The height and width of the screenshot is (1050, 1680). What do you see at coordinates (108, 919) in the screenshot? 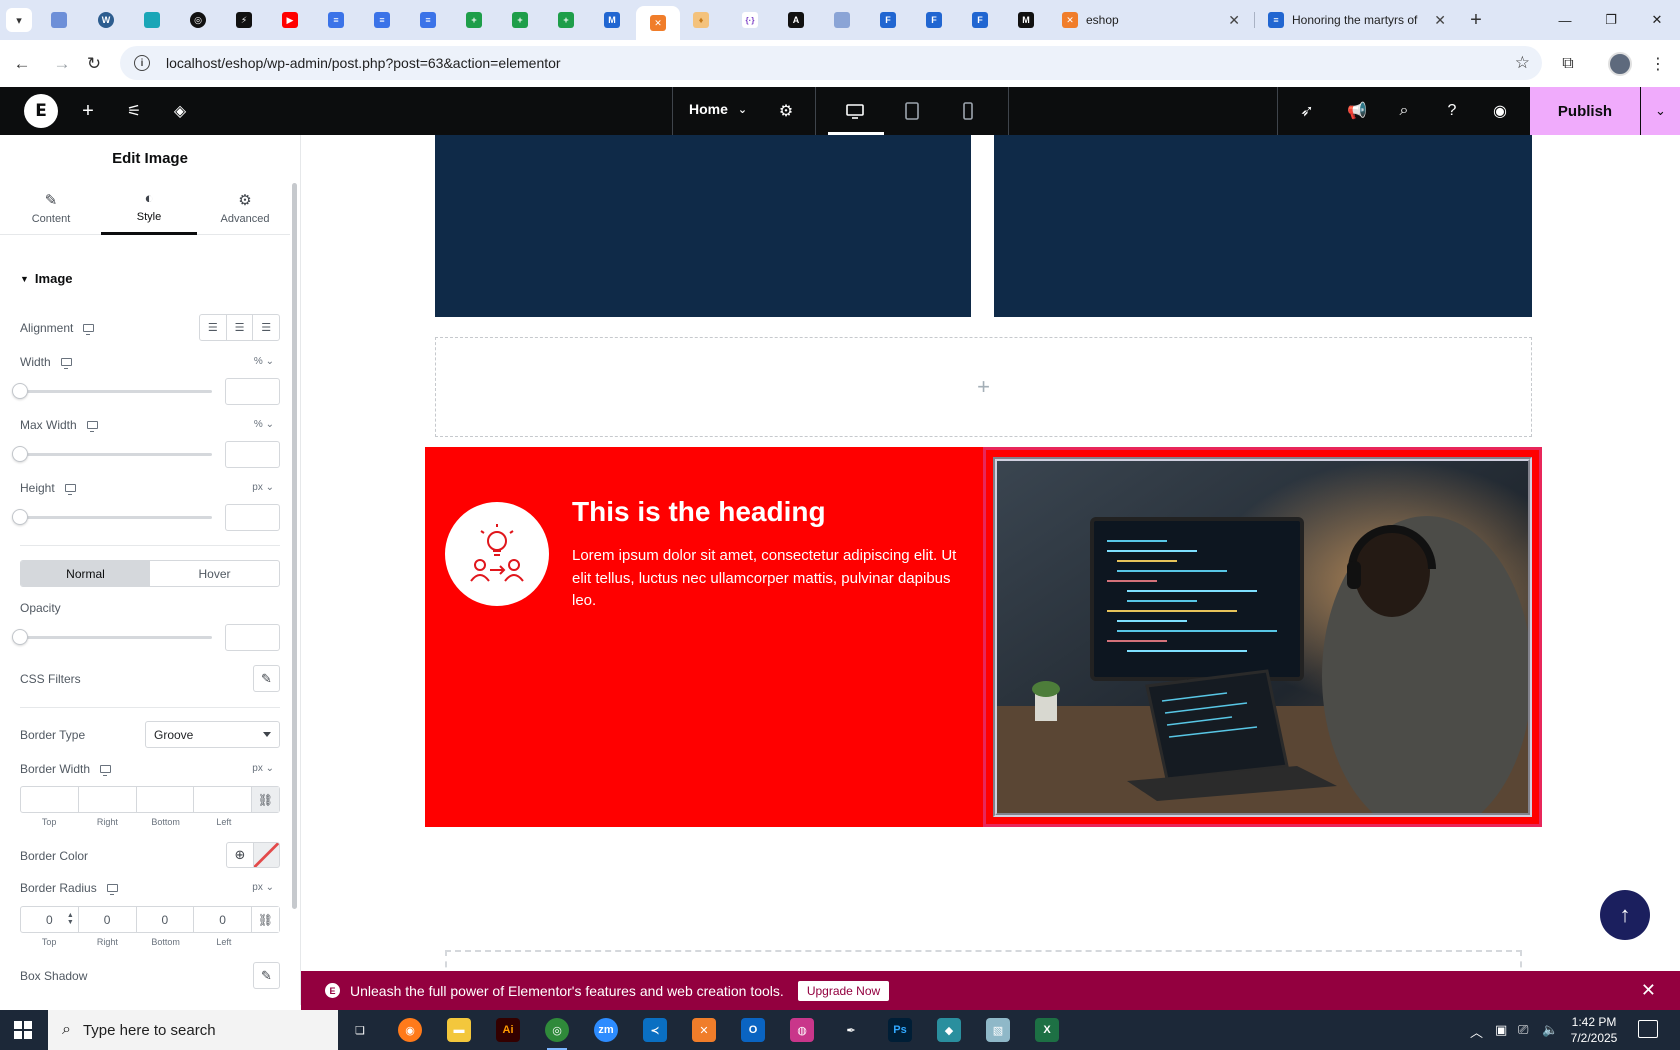
I see `border-radius-right-input: 0` at bounding box center [108, 919].